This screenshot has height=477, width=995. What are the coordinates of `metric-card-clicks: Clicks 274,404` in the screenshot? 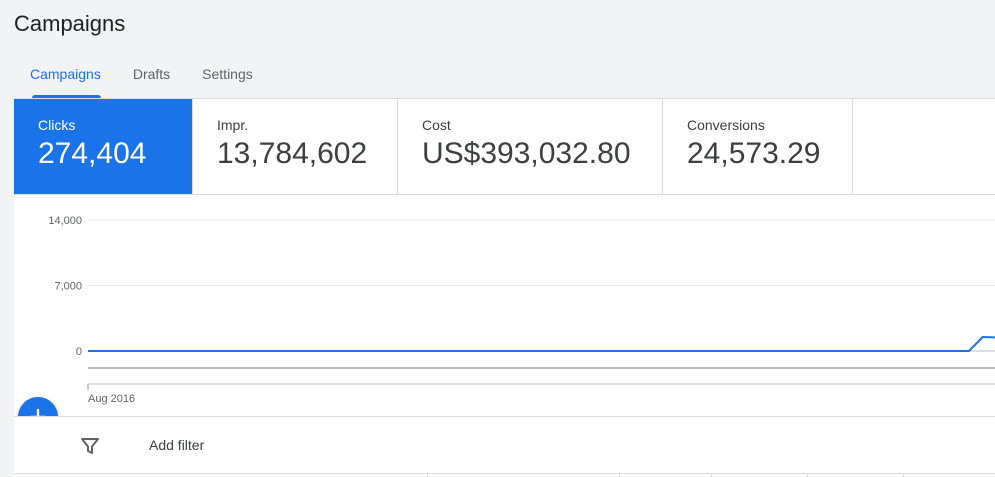 It's located at (103, 147).